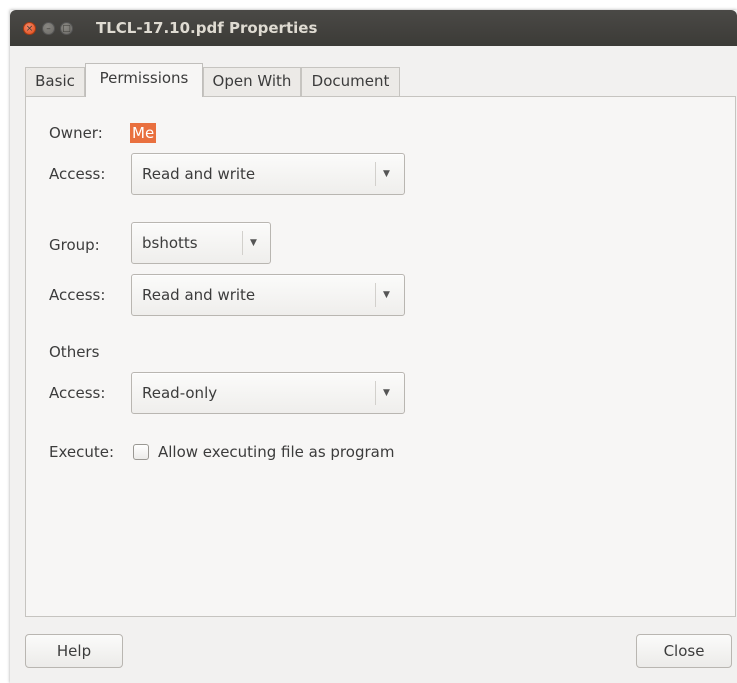 The width and height of the screenshot is (737, 683). Describe the element at coordinates (66, 28) in the screenshot. I see `window-maximize-icon: □` at that location.